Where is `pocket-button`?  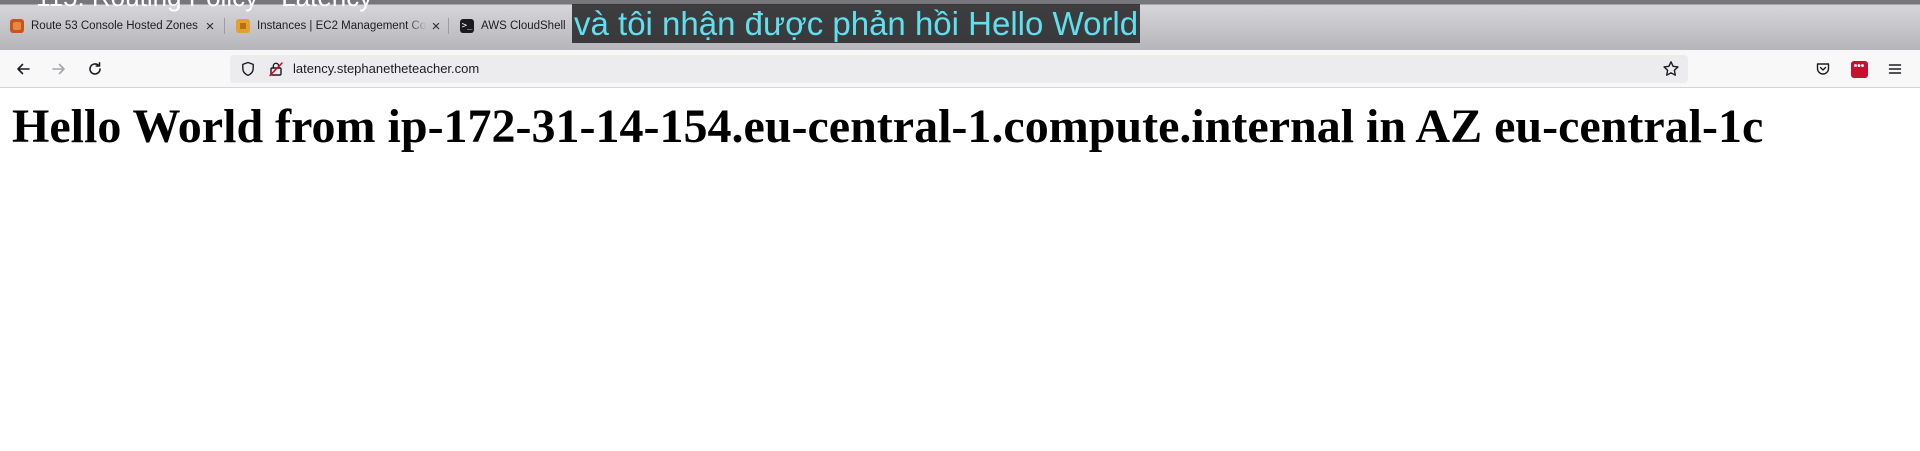
pocket-button is located at coordinates (1823, 69).